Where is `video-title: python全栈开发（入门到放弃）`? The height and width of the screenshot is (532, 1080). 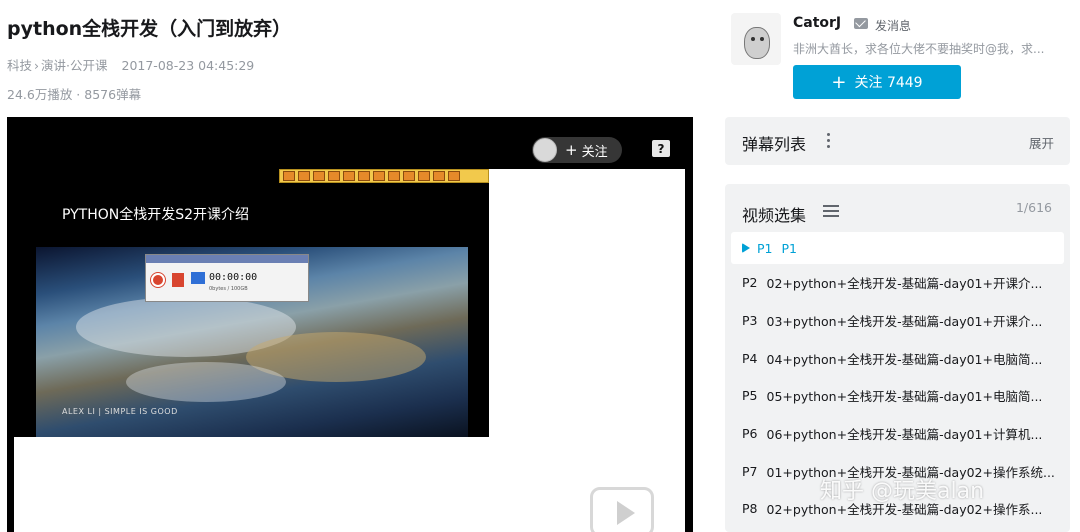 video-title: python全栈开发（入门到放弃） is located at coordinates (149, 29).